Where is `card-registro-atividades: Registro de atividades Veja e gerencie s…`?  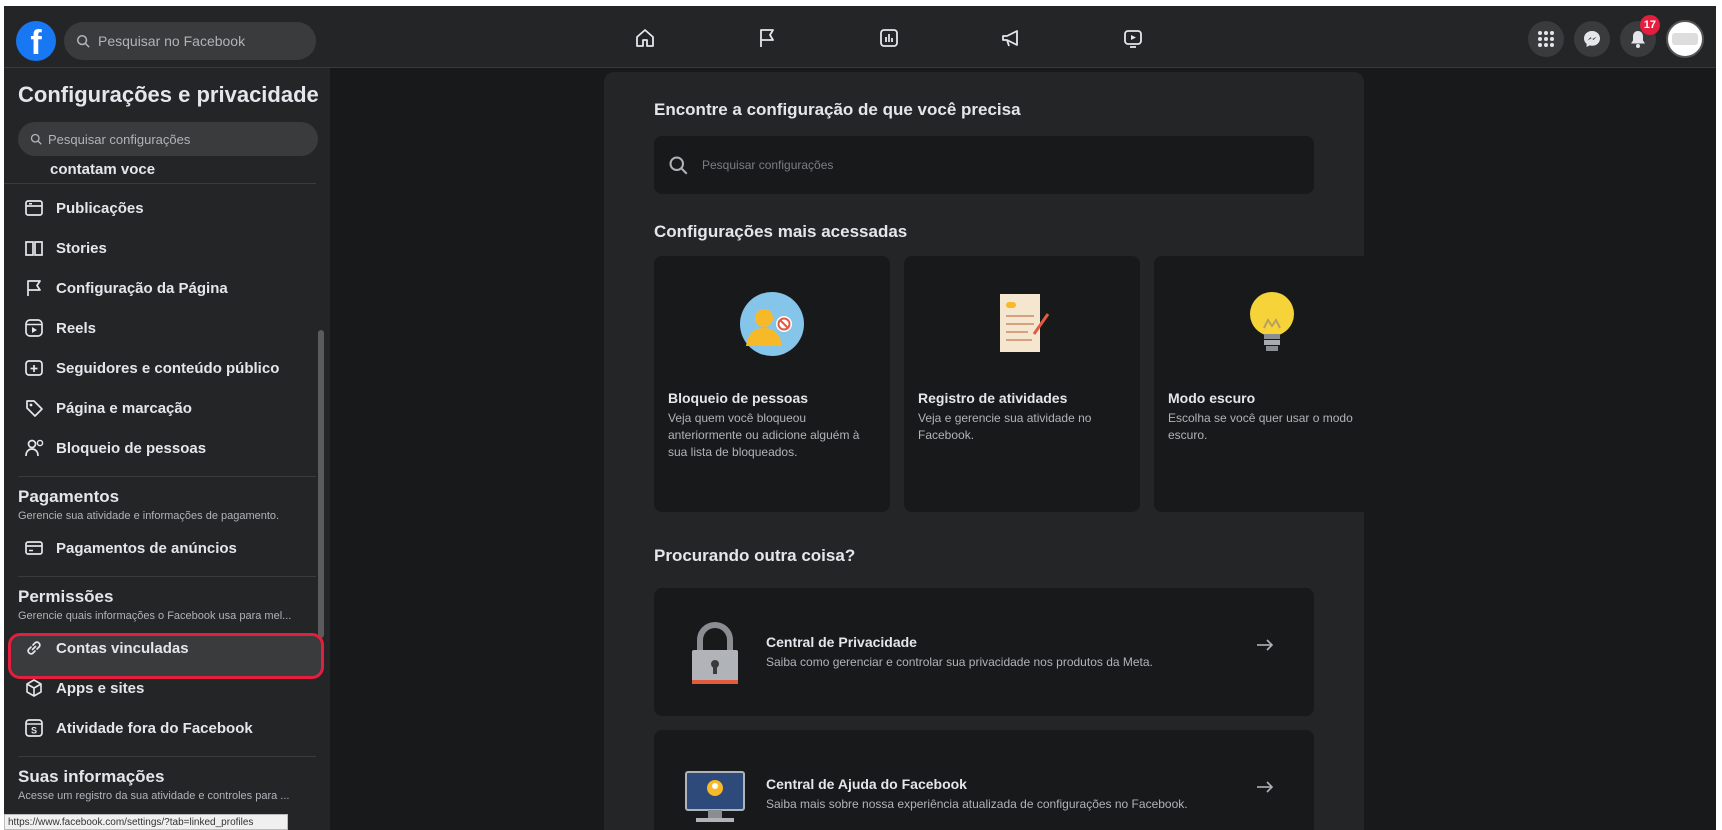 card-registro-atividades: Registro de atividades Veja e gerencie s… is located at coordinates (1022, 384).